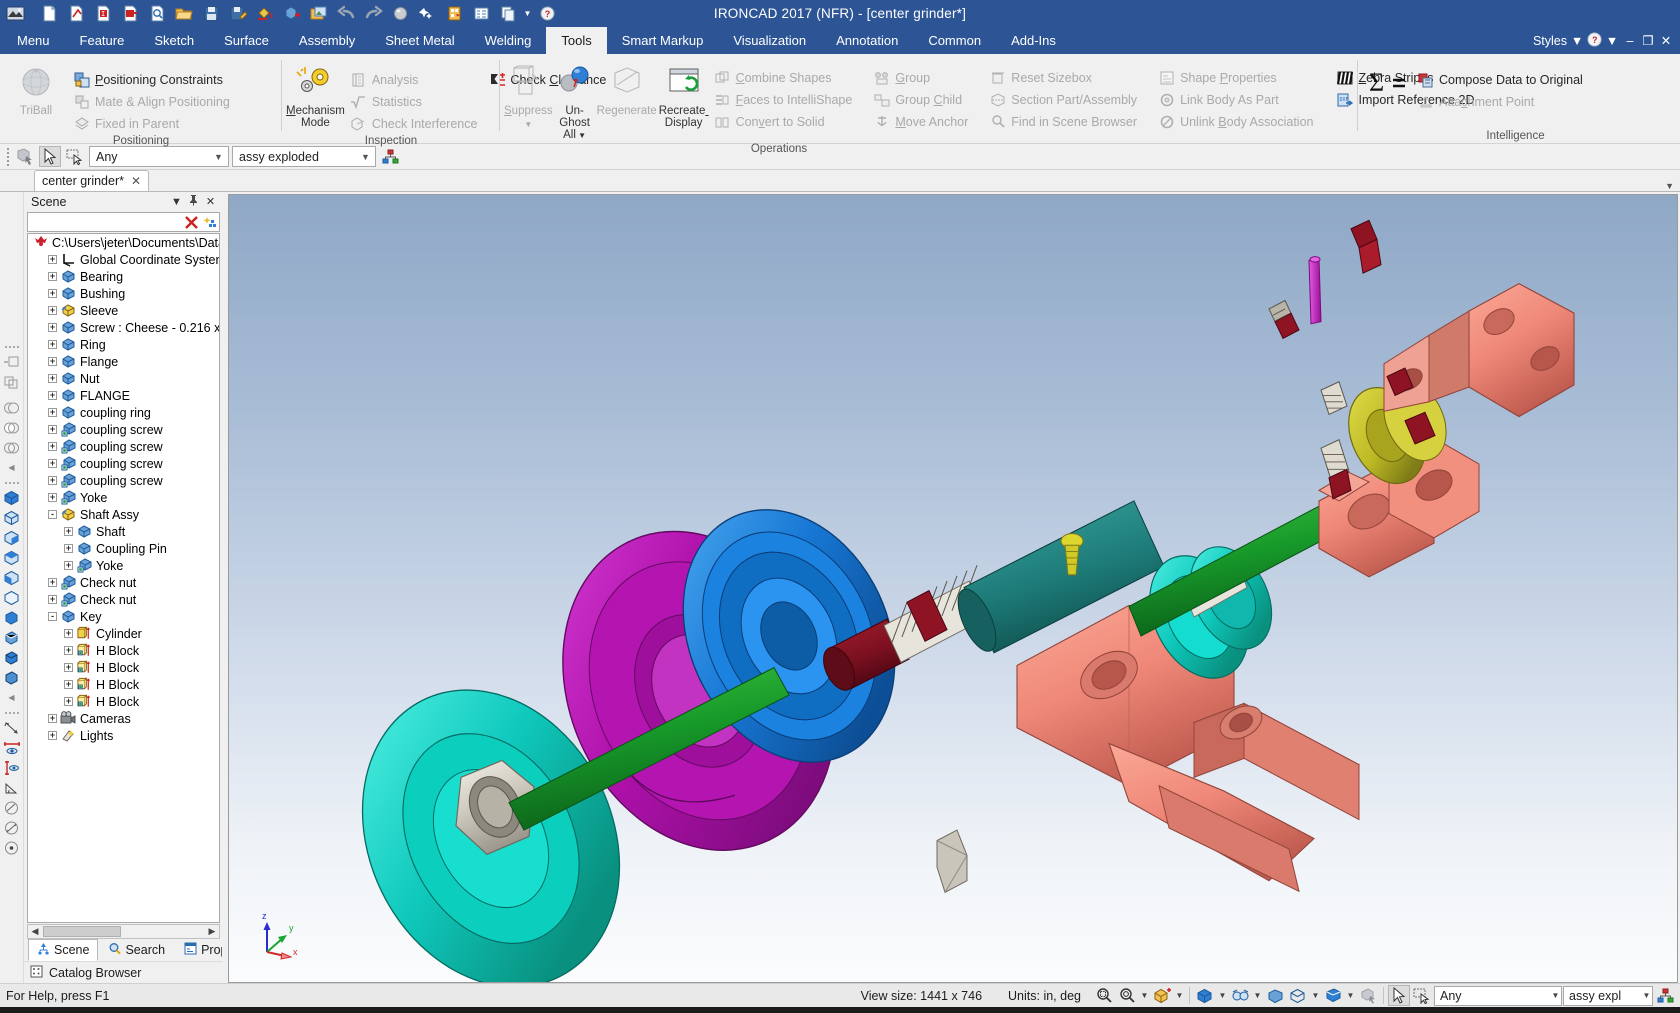 This screenshot has width=1680, height=1013. I want to click on tree-item: + Shaft, so click(123, 531).